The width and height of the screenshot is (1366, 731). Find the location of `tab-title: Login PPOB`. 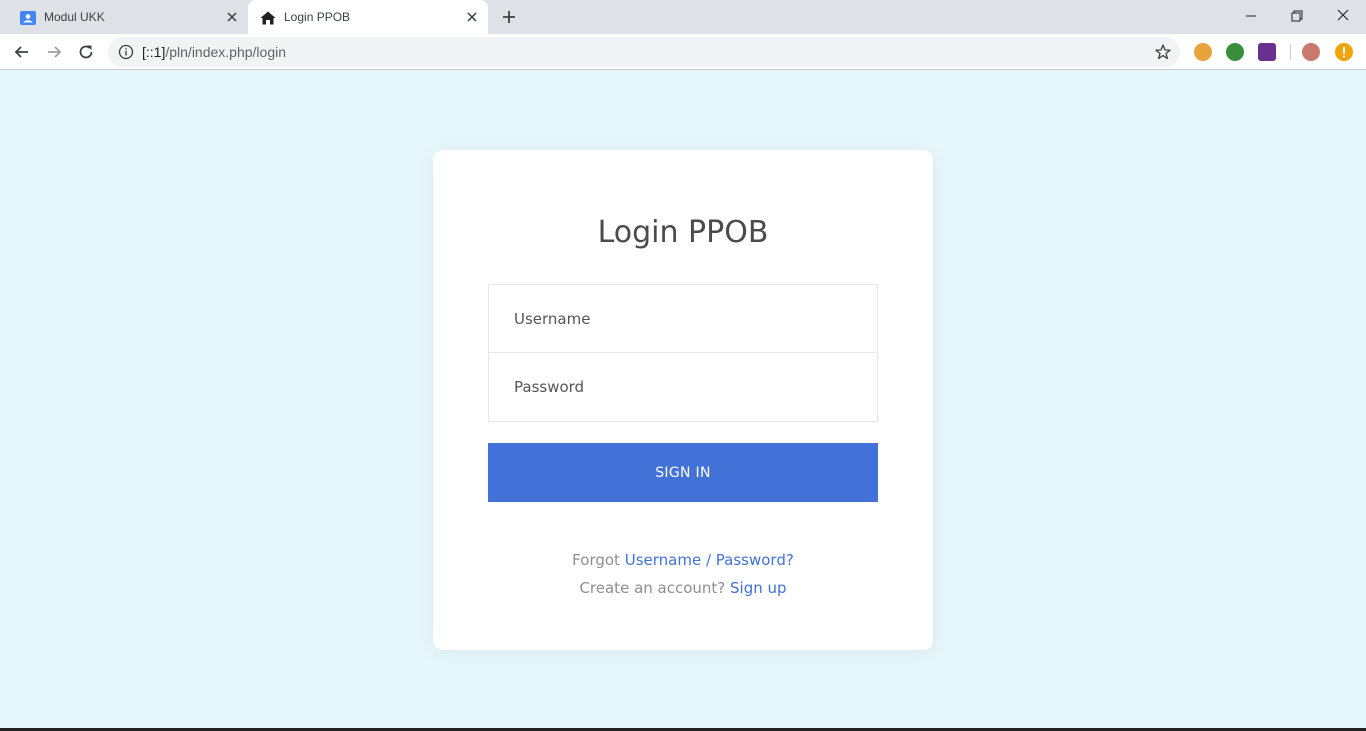

tab-title: Login PPOB is located at coordinates (317, 17).